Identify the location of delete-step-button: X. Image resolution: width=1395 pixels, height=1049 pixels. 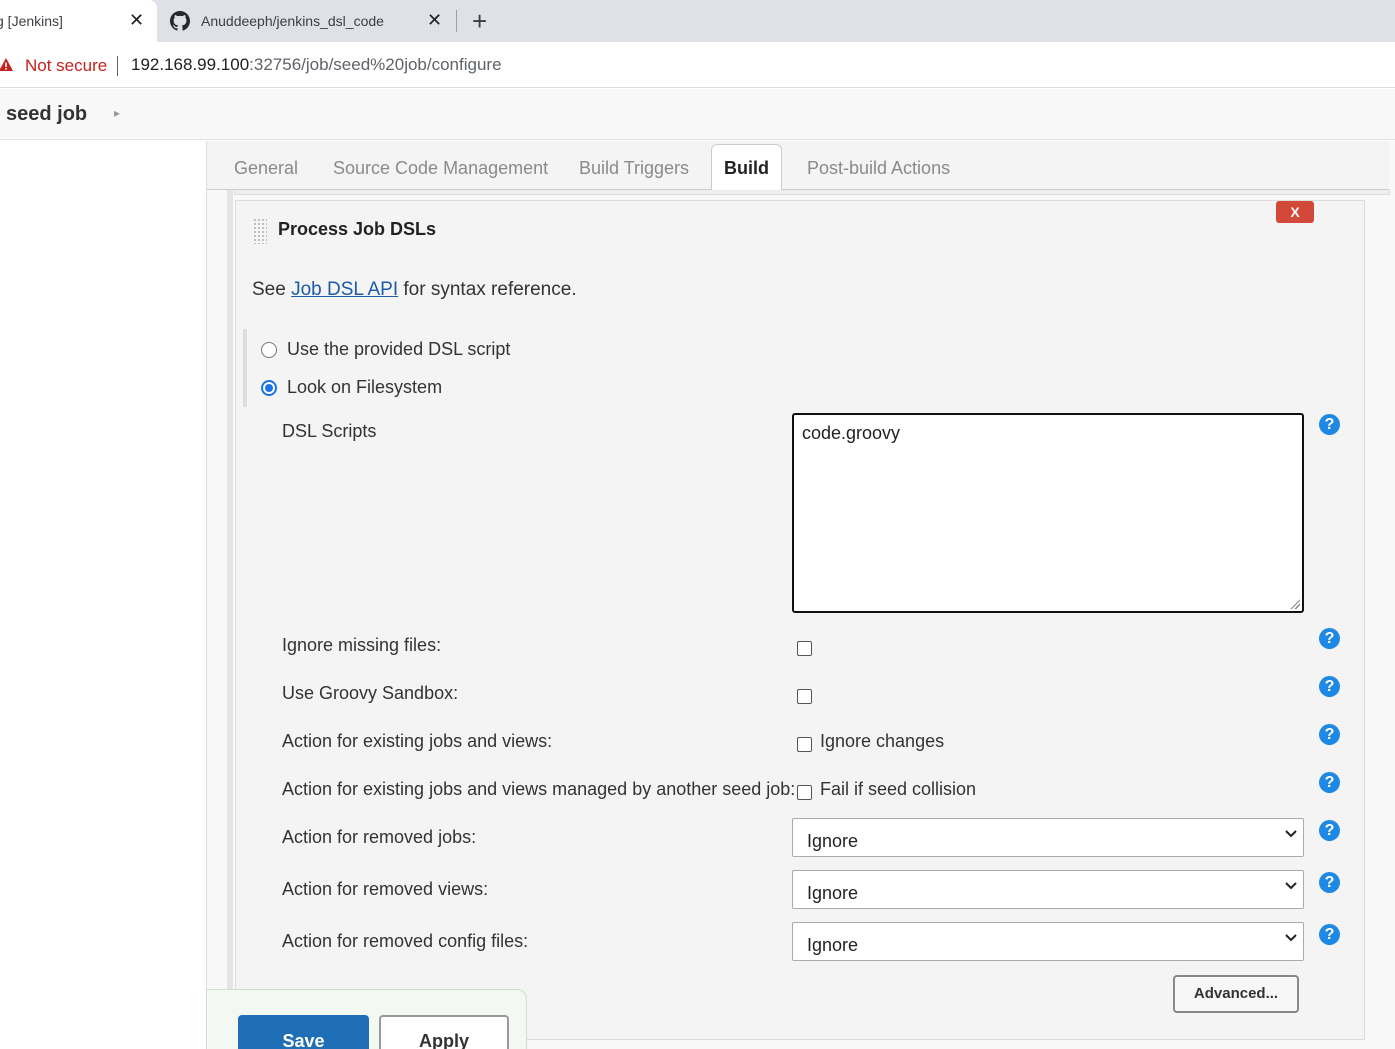
(1295, 212).